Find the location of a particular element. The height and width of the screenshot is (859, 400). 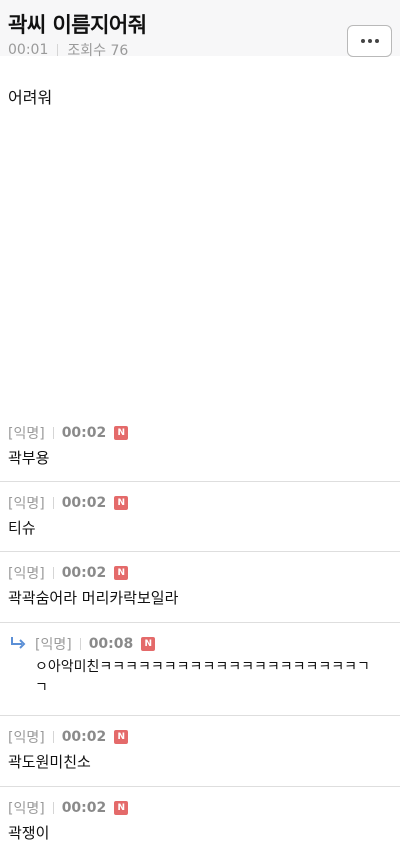

comment-text: 곽도원미친소 is located at coordinates (49, 762).